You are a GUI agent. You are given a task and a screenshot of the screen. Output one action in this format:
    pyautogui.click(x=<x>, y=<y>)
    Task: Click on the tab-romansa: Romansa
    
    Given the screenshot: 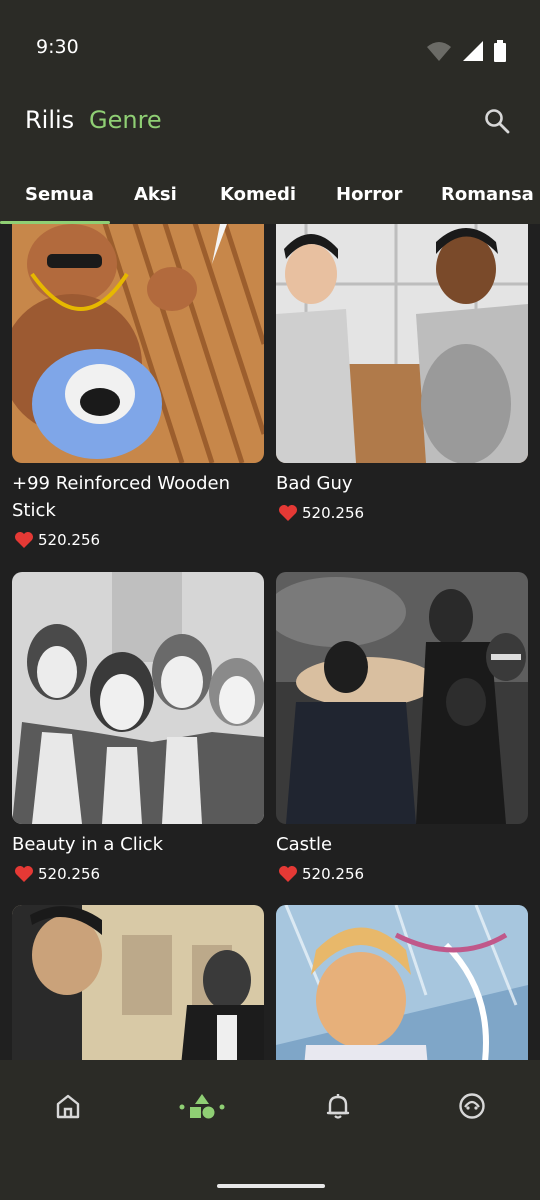 What is the action you would take?
    pyautogui.click(x=487, y=194)
    